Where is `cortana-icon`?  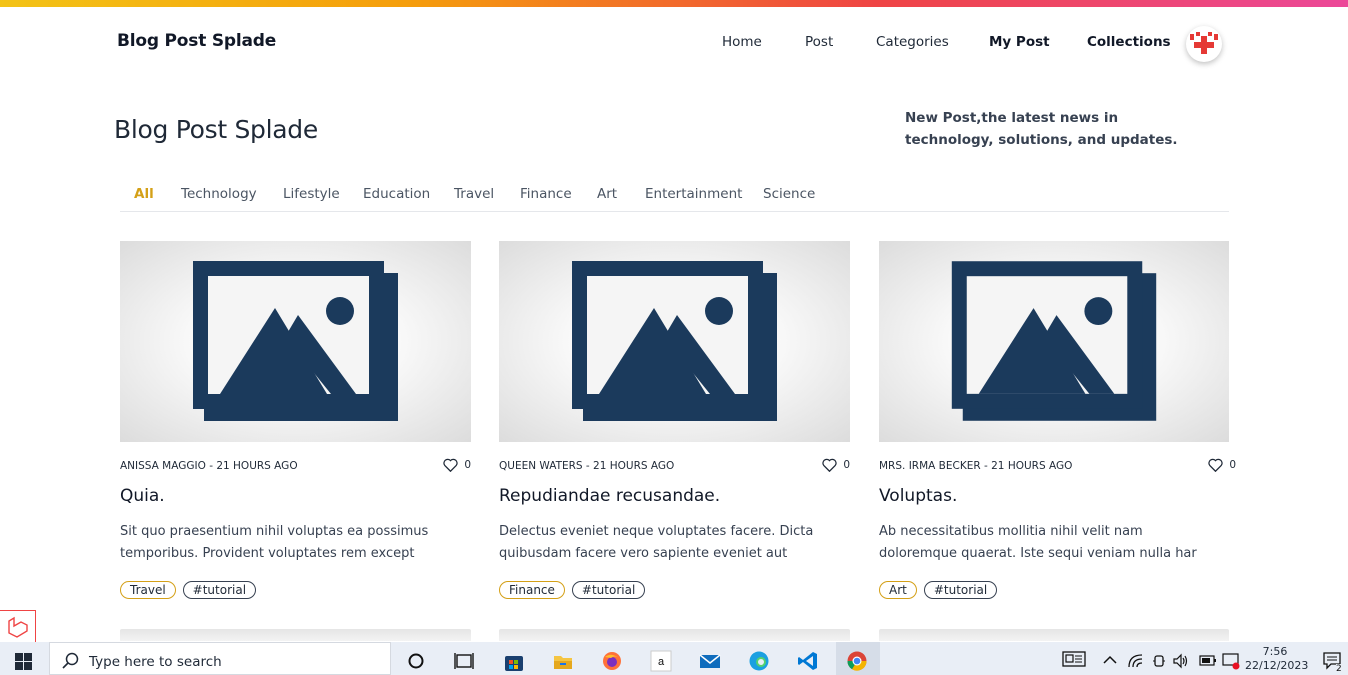 cortana-icon is located at coordinates (416, 661).